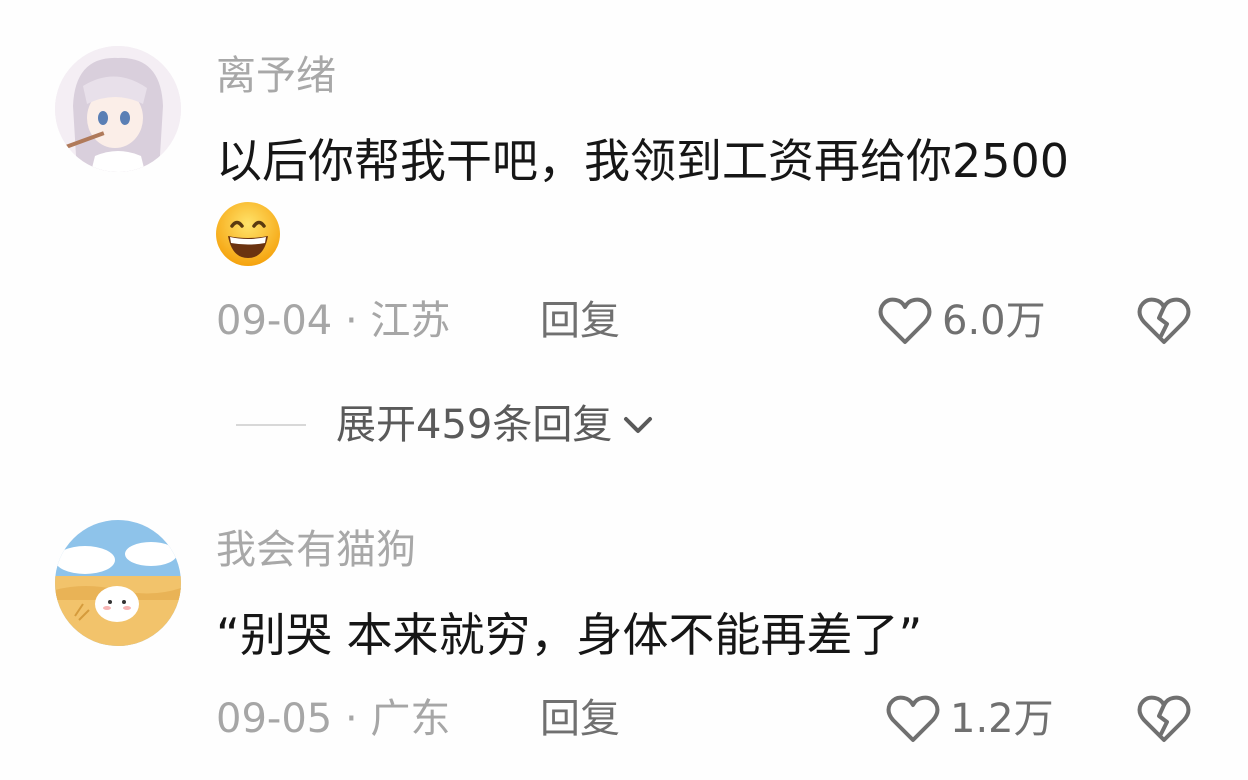  I want to click on divider-line, so click(271, 425).